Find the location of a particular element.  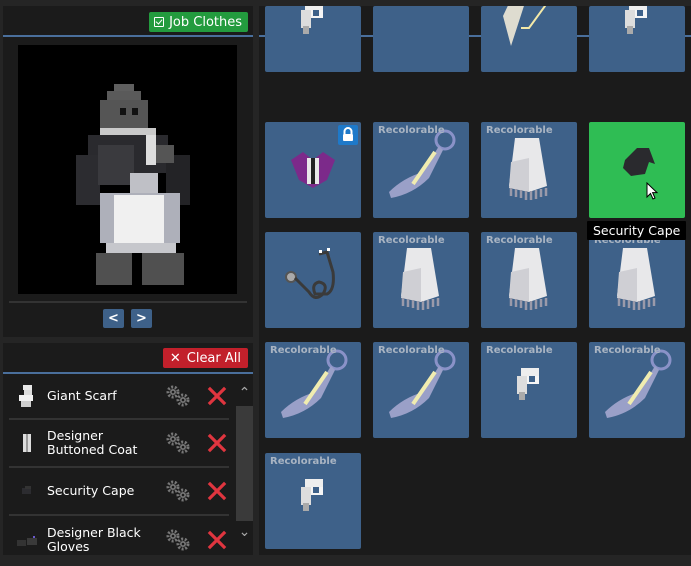

sash-icon is located at coordinates (525, 26).